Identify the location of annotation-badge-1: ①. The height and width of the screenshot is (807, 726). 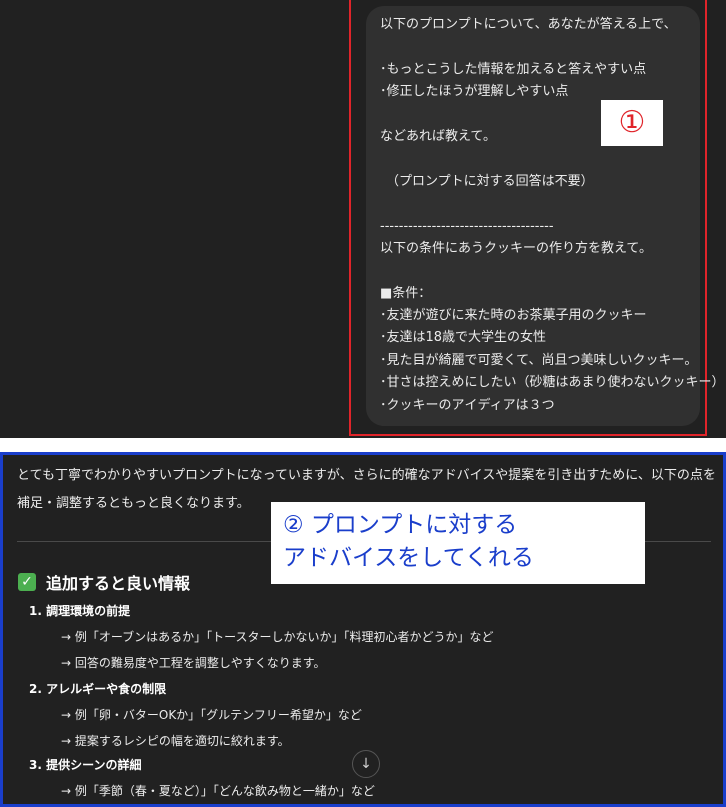
(632, 123).